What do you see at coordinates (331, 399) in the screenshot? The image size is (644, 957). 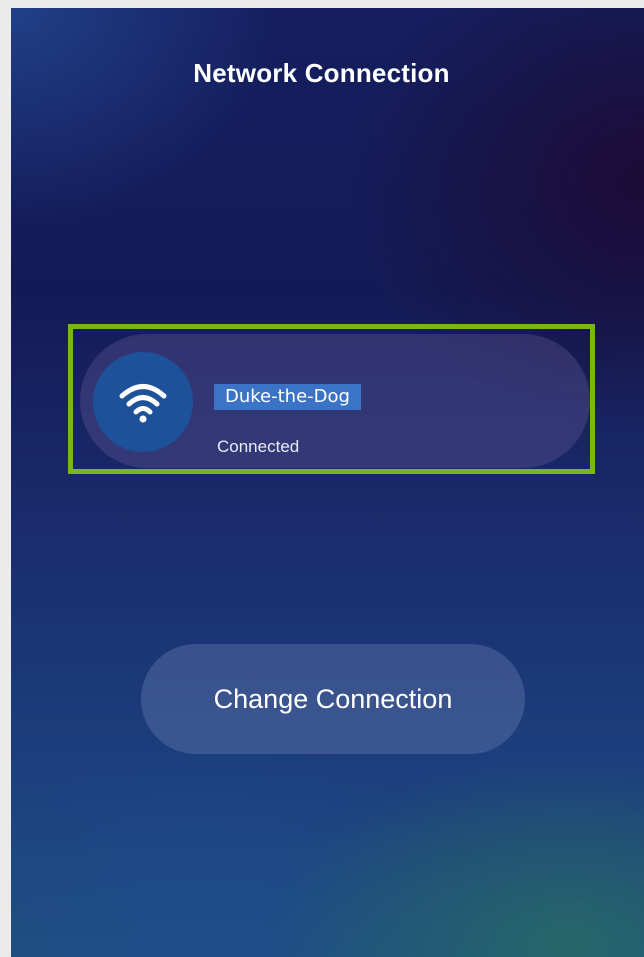 I see `selection-highlight` at bounding box center [331, 399].